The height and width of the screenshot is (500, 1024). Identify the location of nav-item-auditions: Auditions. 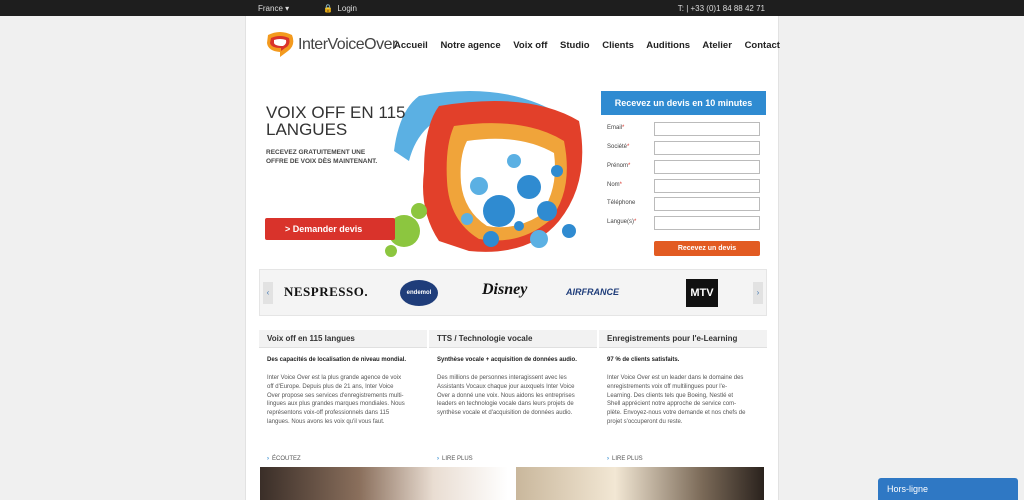
(668, 45).